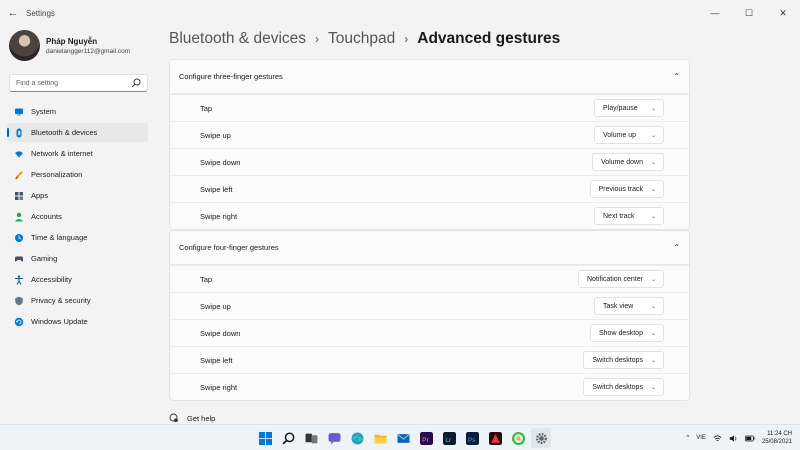  What do you see at coordinates (62, 153) in the screenshot?
I see `sidebar-item-label: Network & internet` at bounding box center [62, 153].